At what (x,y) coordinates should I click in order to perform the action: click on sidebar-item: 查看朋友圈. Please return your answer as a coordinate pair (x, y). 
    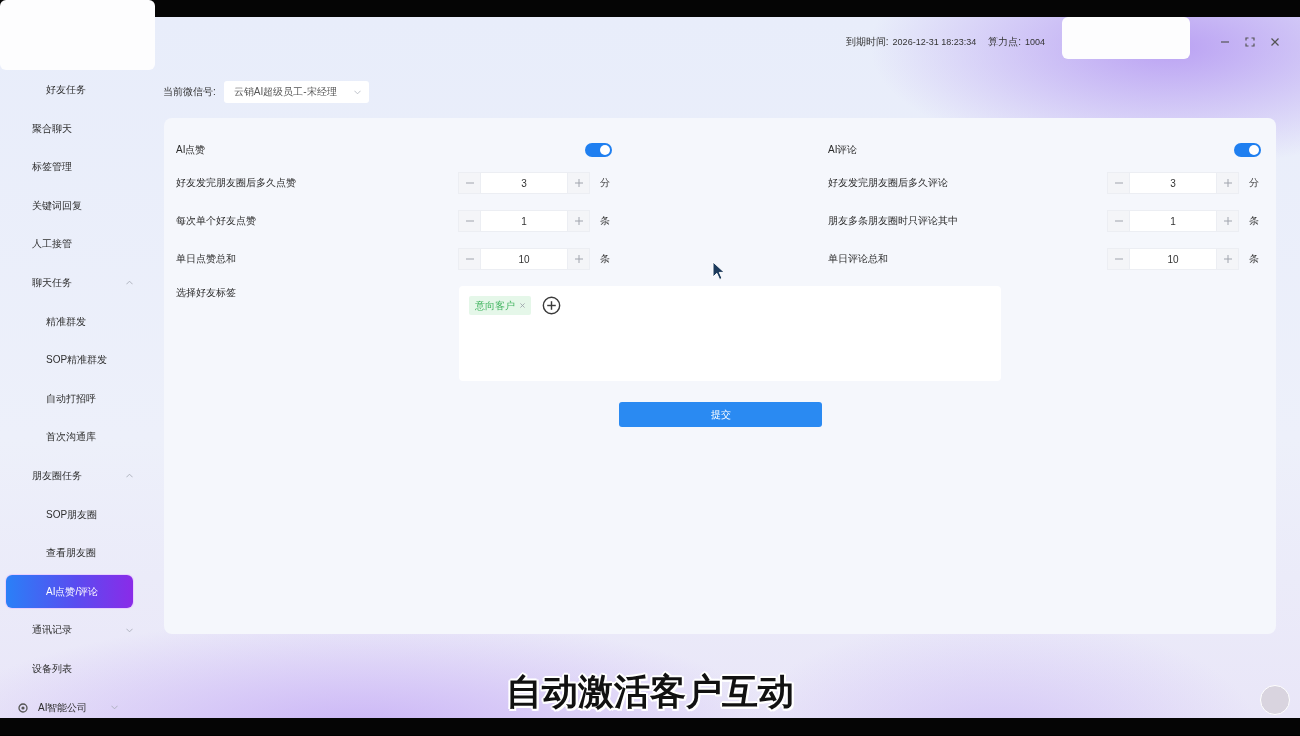
    Looking at the image, I should click on (69, 553).